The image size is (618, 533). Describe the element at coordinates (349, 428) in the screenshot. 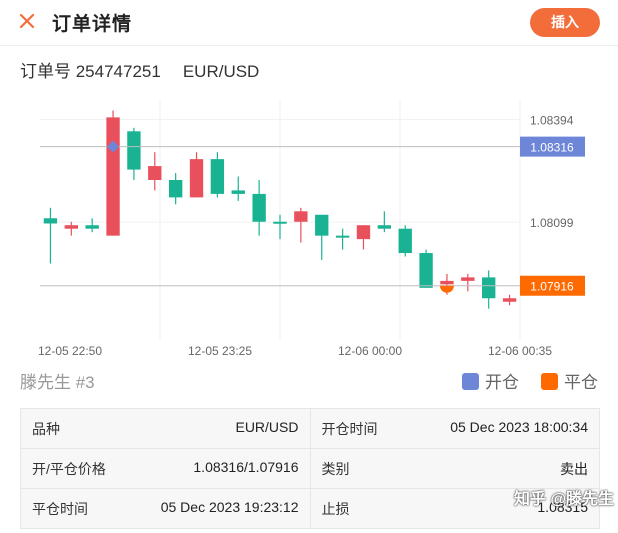

I see `detail-key: 开仓时间` at that location.